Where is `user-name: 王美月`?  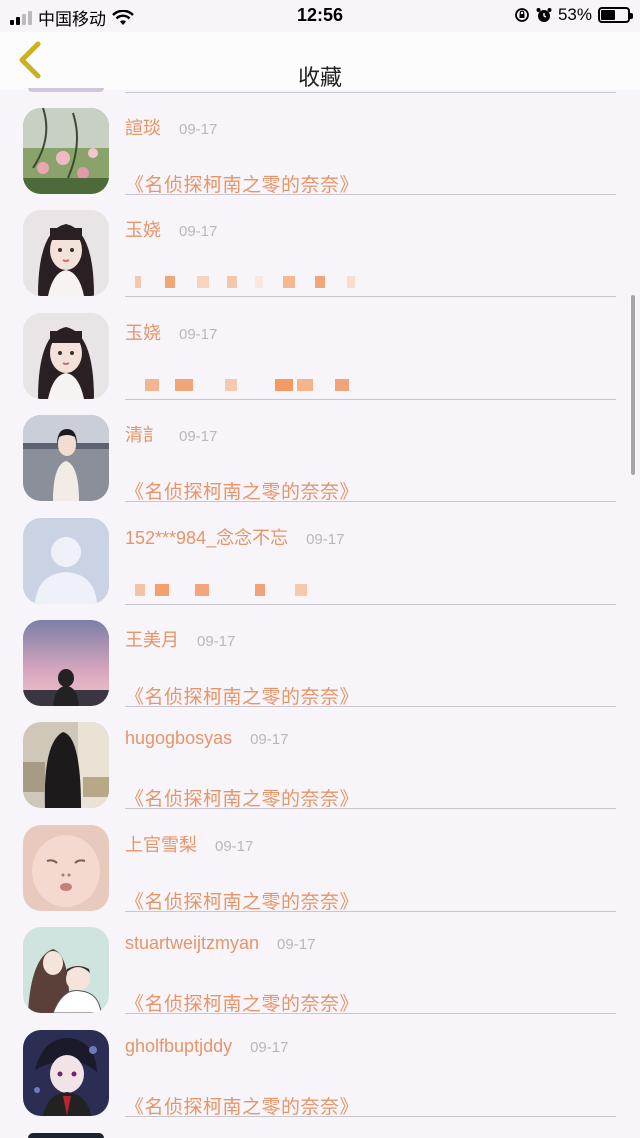 user-name: 王美月 is located at coordinates (152, 639).